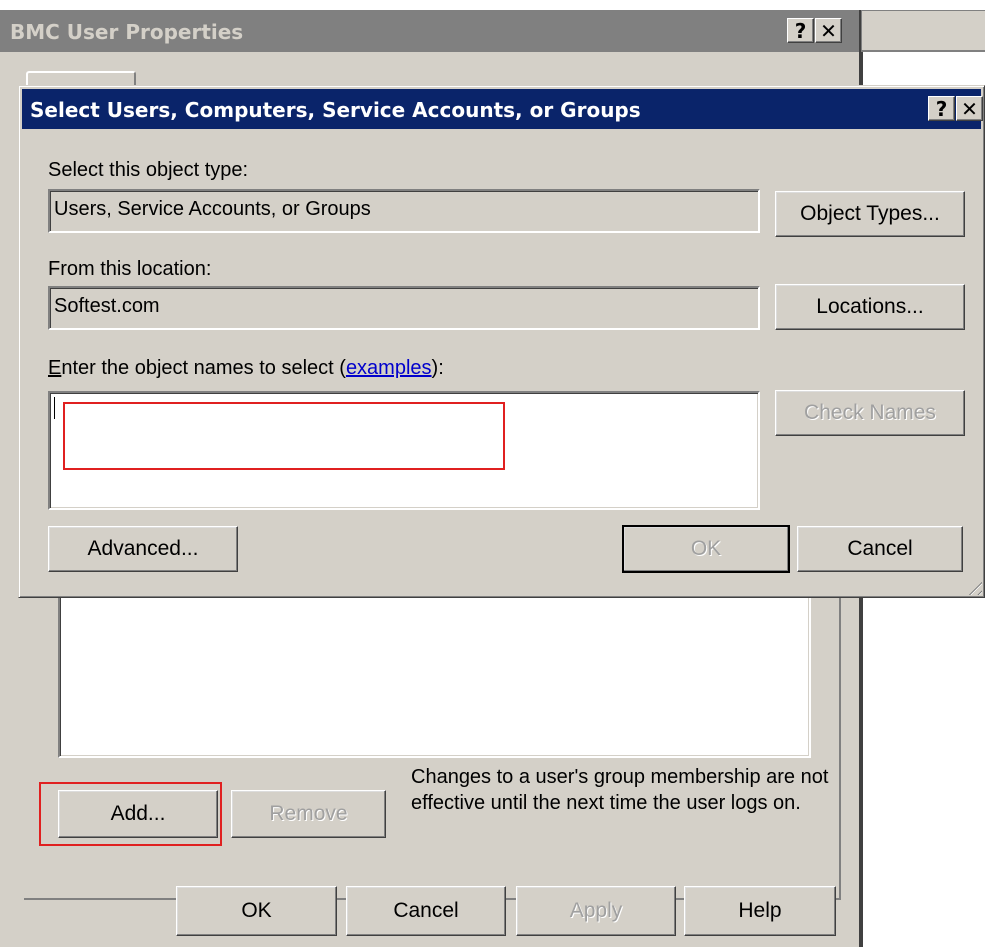 The image size is (985, 947). Describe the element at coordinates (148, 170) in the screenshot. I see `object-type-label: Select this object type:` at that location.